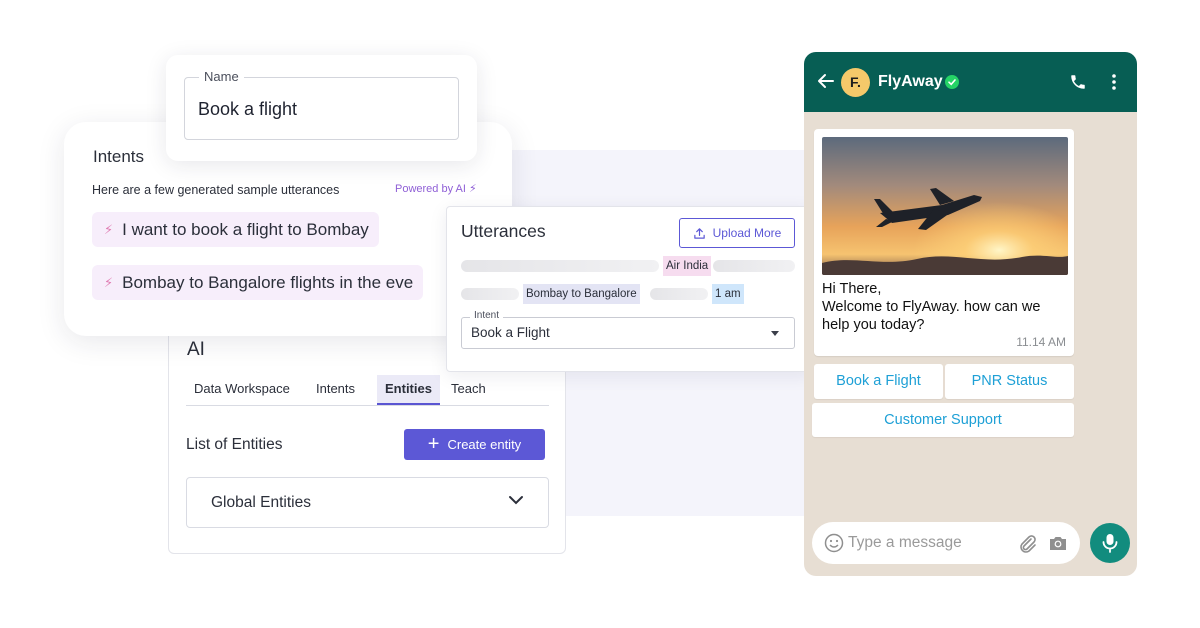  Describe the element at coordinates (931, 307) in the screenshot. I see `message-line: Welcome to FlyAway. how can we` at that location.